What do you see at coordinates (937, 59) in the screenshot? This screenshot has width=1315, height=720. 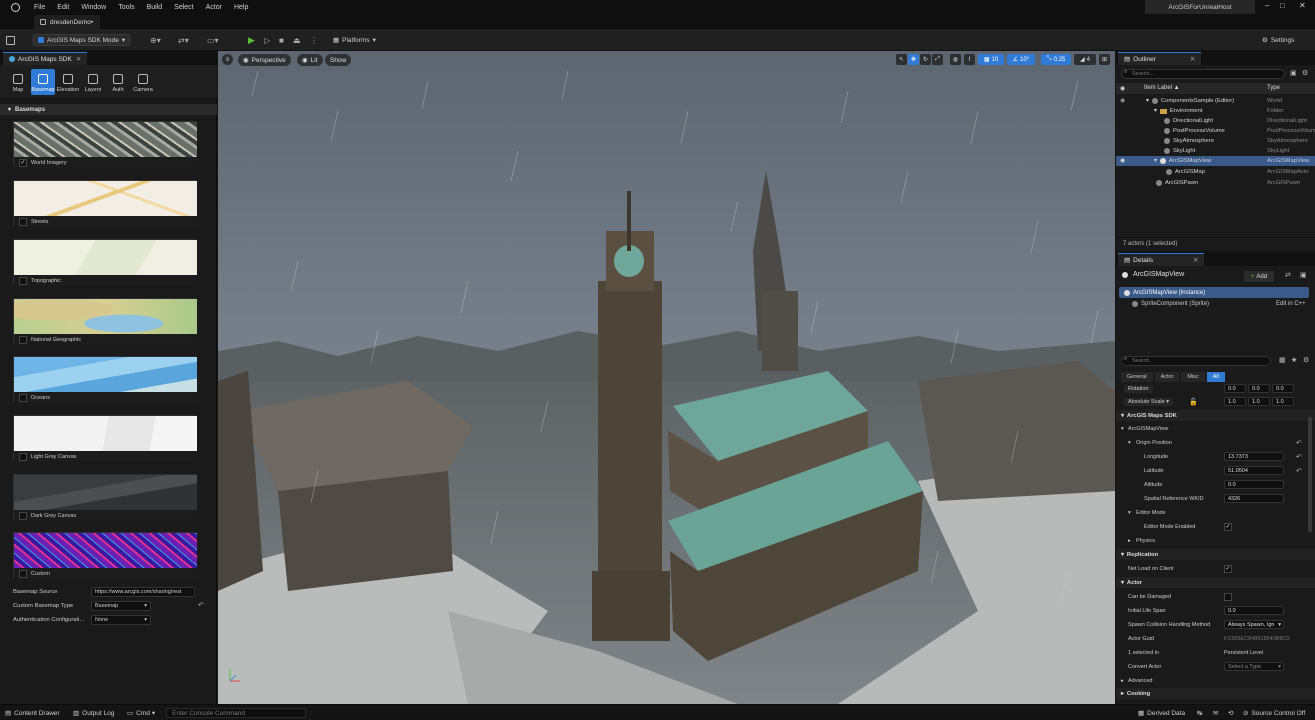 I see `scale-icon: ⤢` at bounding box center [937, 59].